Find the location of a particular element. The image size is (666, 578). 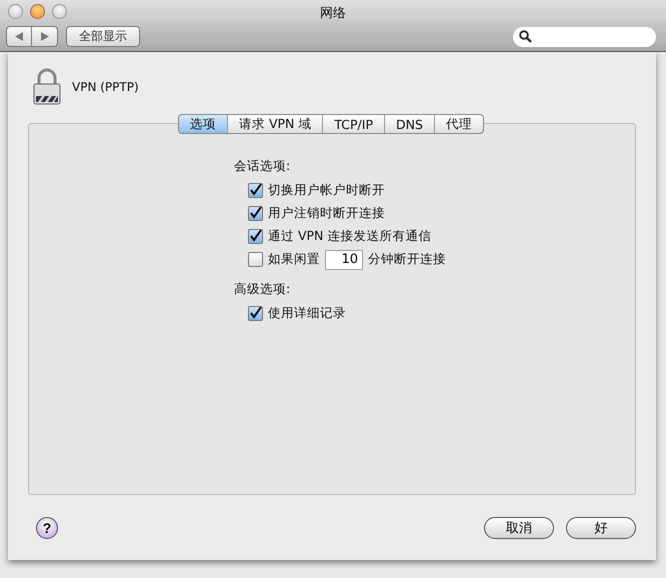

section-title: 会话选项: is located at coordinates (263, 166).